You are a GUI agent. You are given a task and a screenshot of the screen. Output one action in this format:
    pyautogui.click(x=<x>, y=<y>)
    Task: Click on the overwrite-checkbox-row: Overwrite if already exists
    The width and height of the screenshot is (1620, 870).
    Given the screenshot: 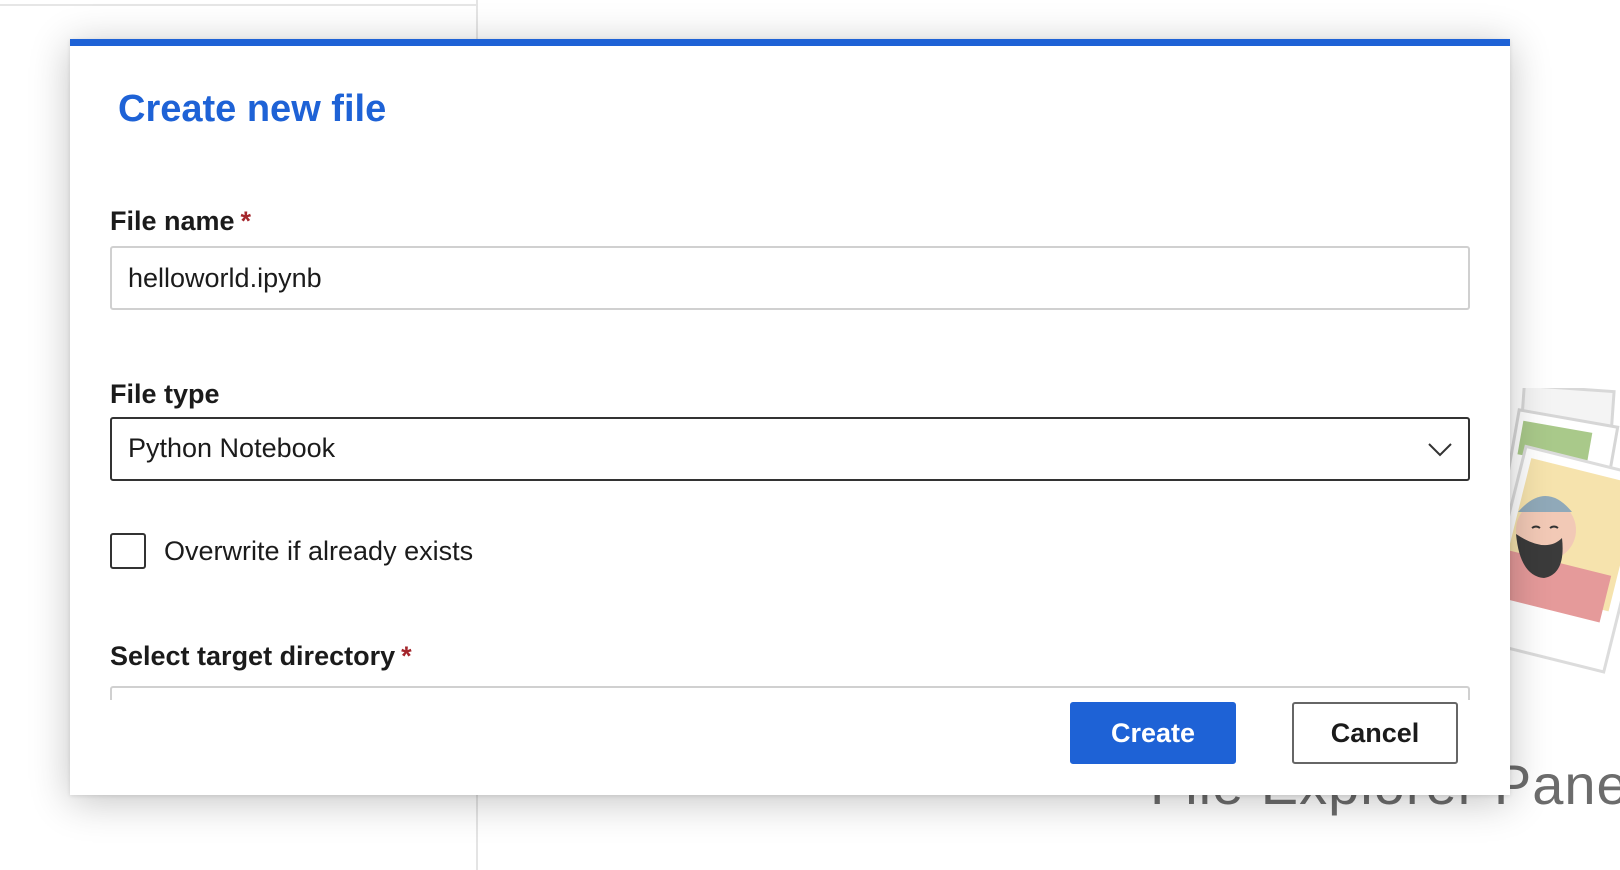 What is the action you would take?
    pyautogui.click(x=291, y=551)
    